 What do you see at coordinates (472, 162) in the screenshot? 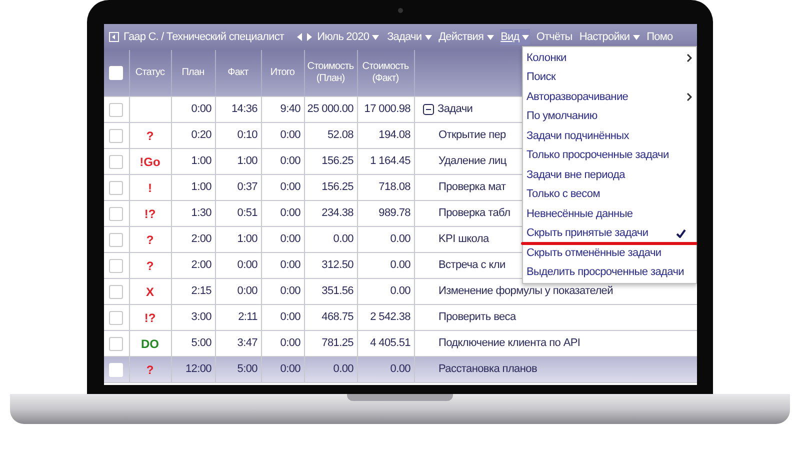
I see `task-name: Удаление лиц` at bounding box center [472, 162].